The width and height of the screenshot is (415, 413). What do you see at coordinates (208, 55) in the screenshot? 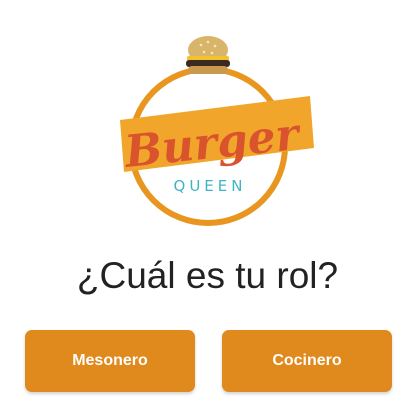
I see `burger-icon` at bounding box center [208, 55].